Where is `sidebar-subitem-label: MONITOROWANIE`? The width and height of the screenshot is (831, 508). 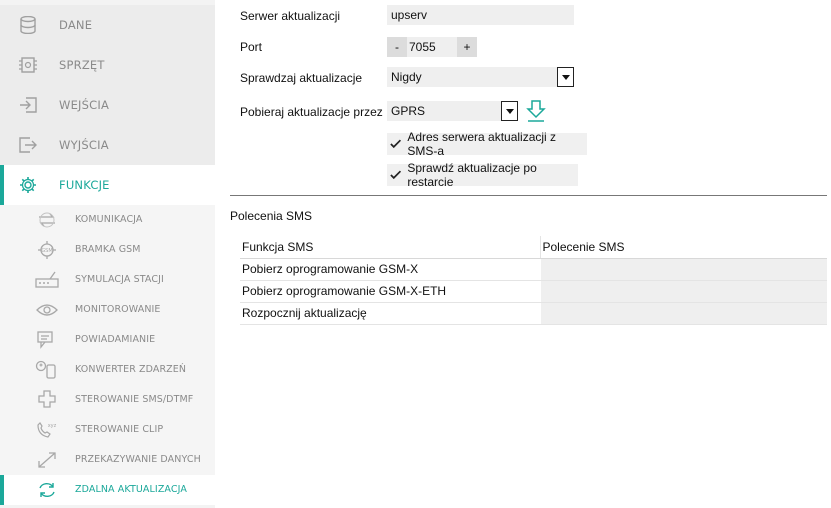
sidebar-subitem-label: MONITOROWANIE is located at coordinates (118, 309).